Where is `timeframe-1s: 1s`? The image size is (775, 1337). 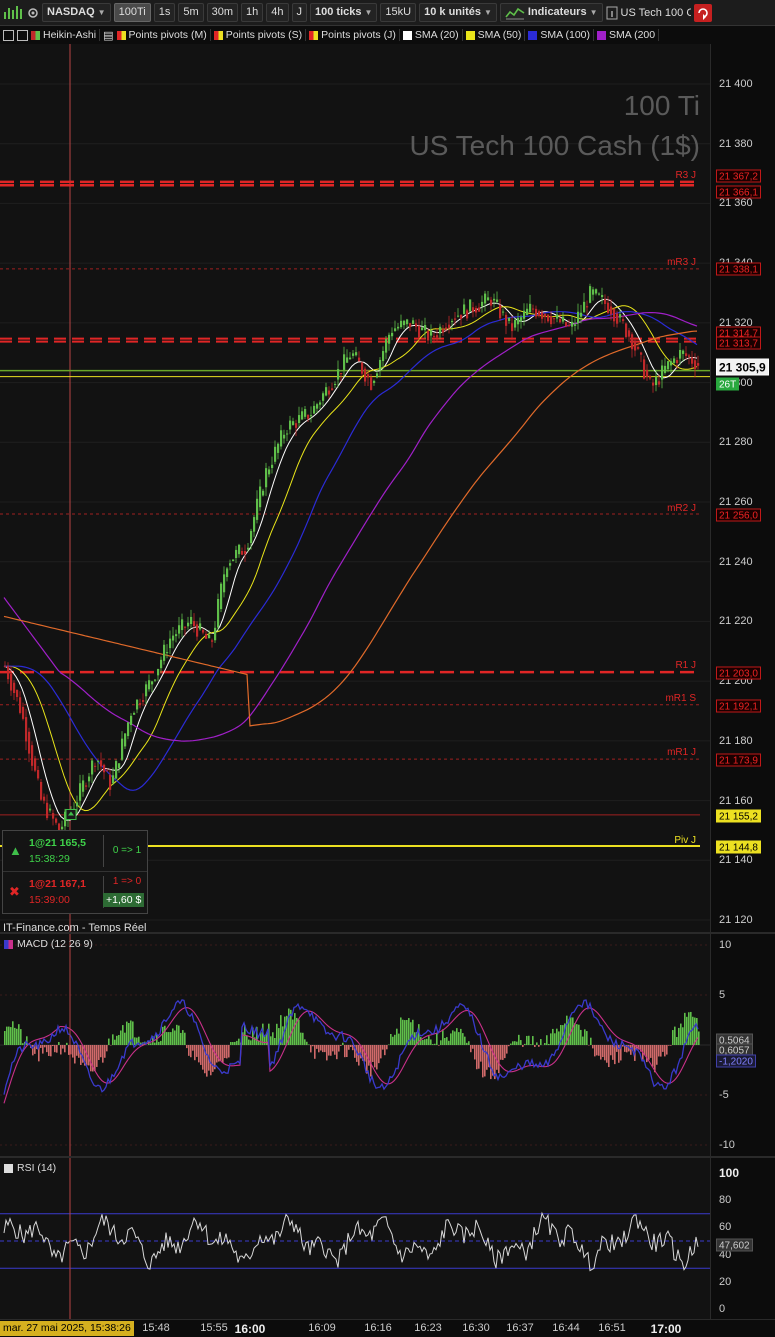 timeframe-1s: 1s is located at coordinates (165, 12).